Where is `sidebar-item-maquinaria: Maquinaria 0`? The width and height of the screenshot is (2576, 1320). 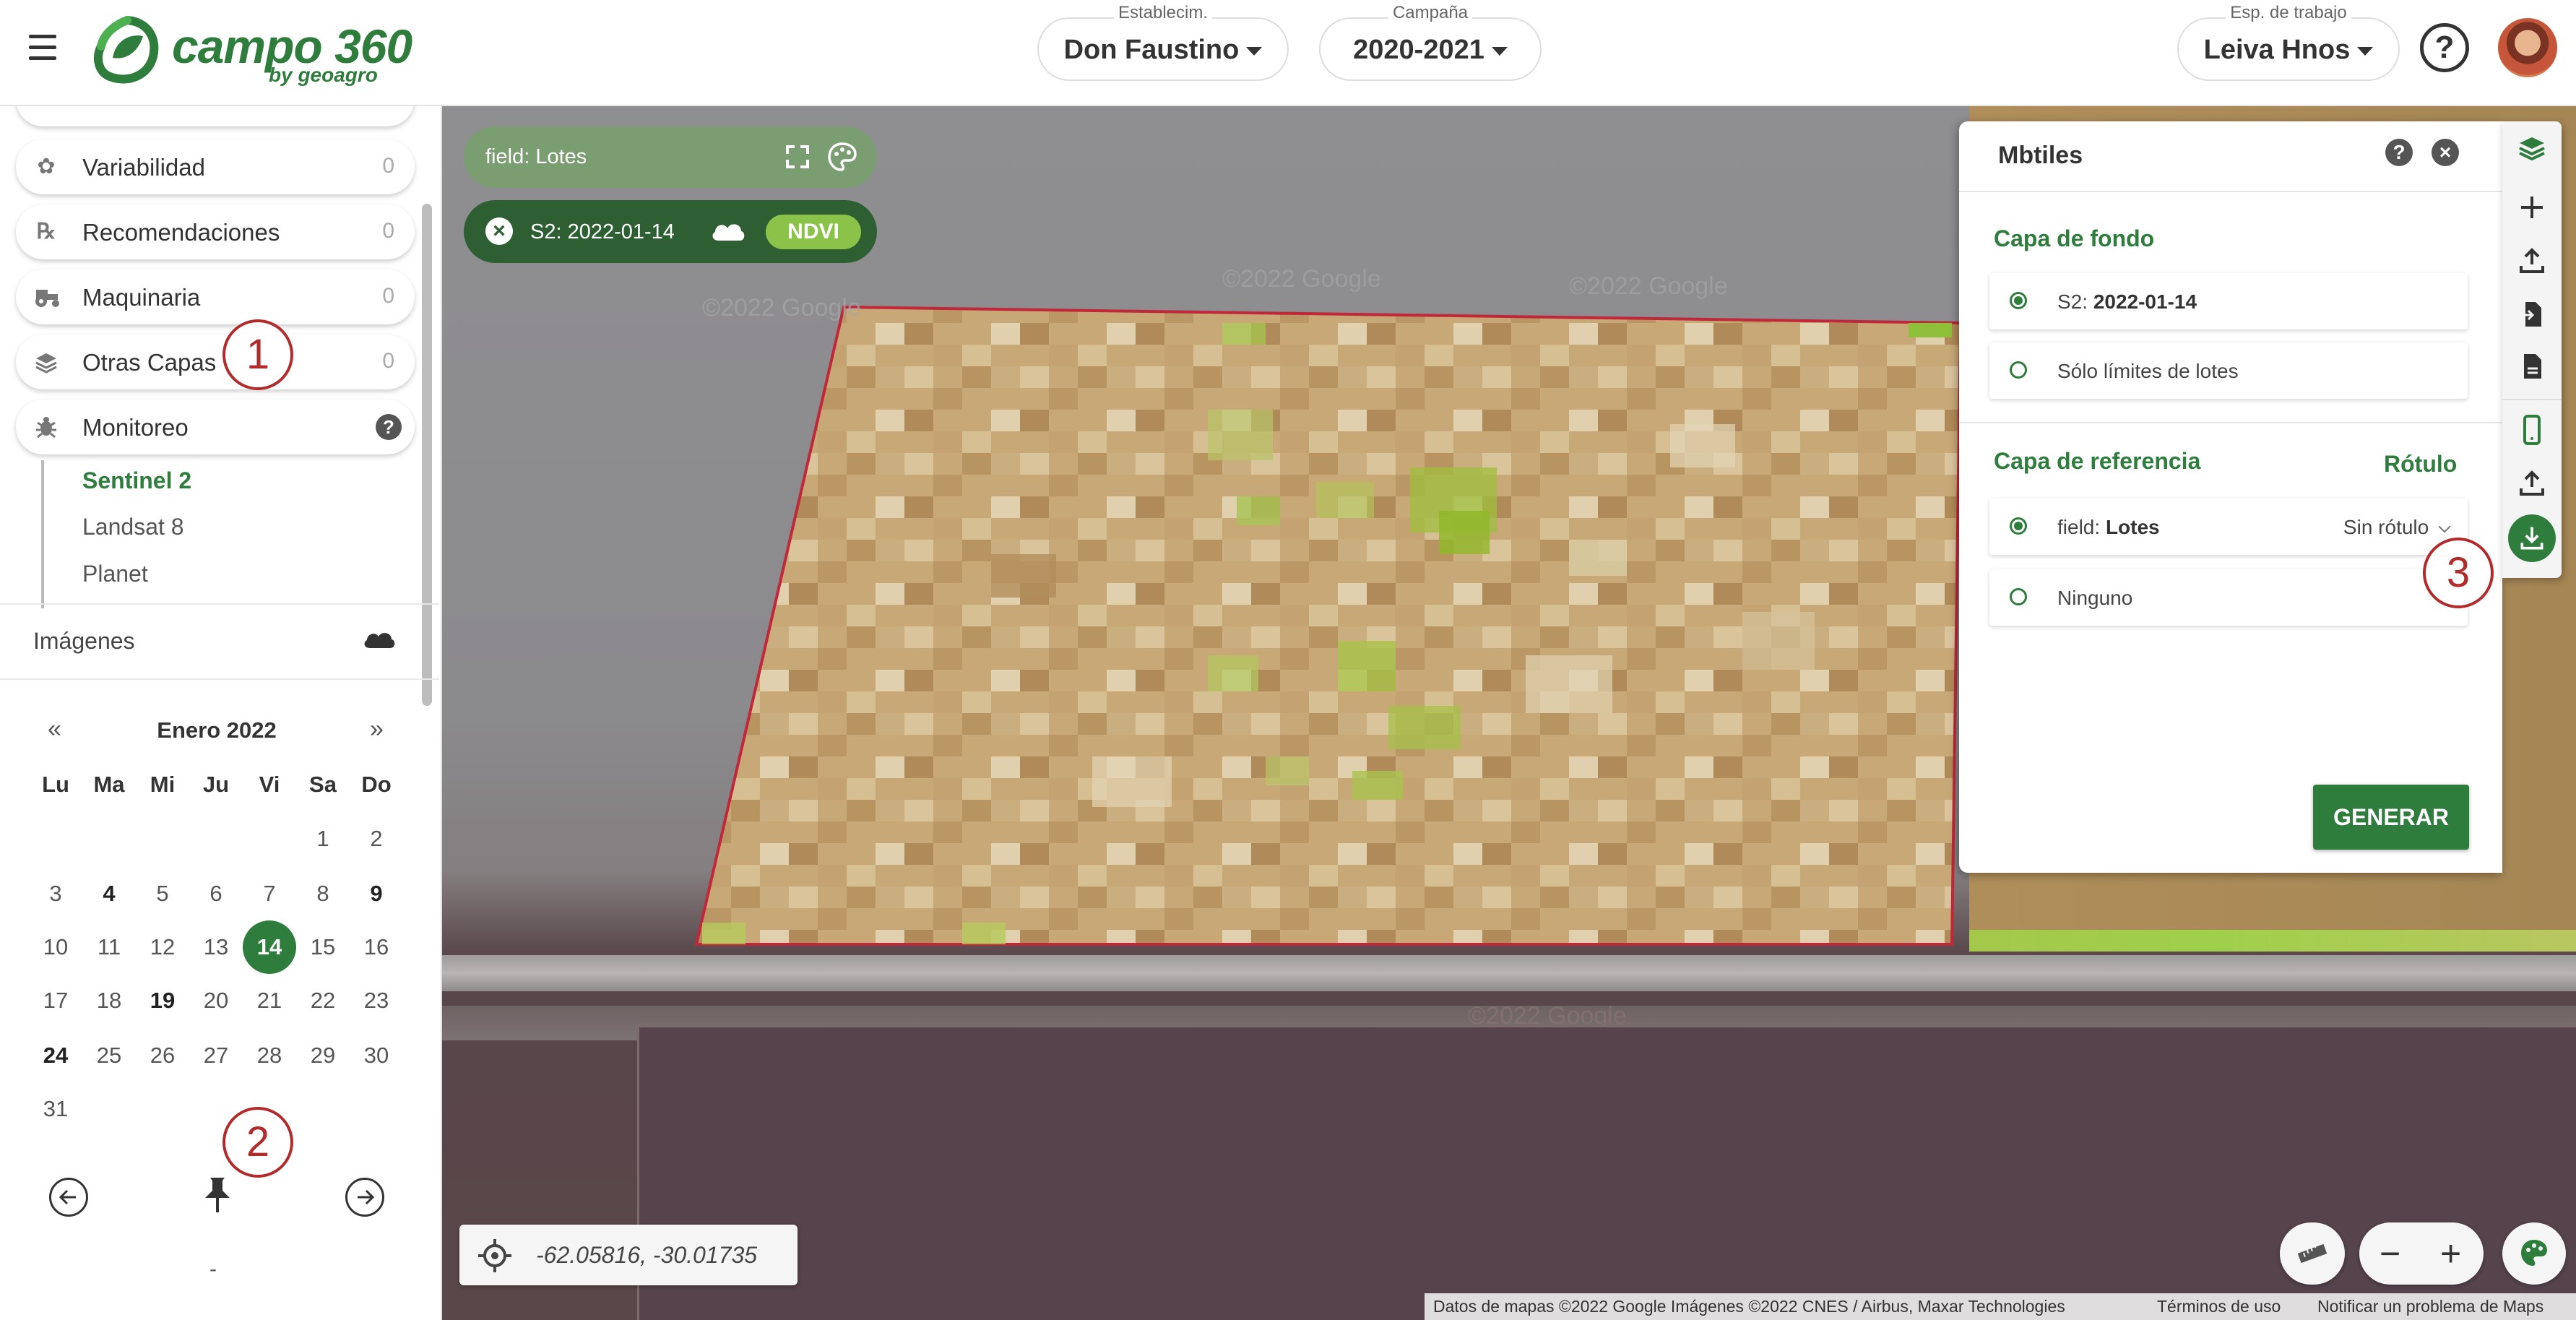 sidebar-item-maquinaria: Maquinaria 0 is located at coordinates (215, 296).